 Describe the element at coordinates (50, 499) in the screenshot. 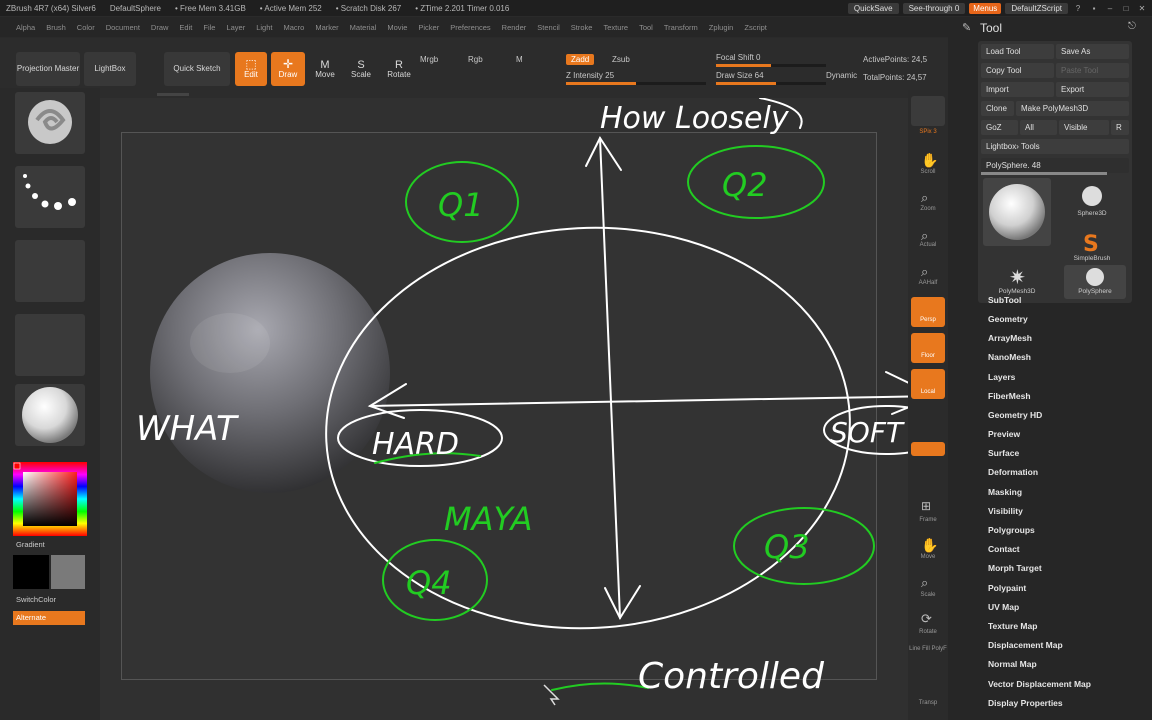

I see `color-picker` at that location.